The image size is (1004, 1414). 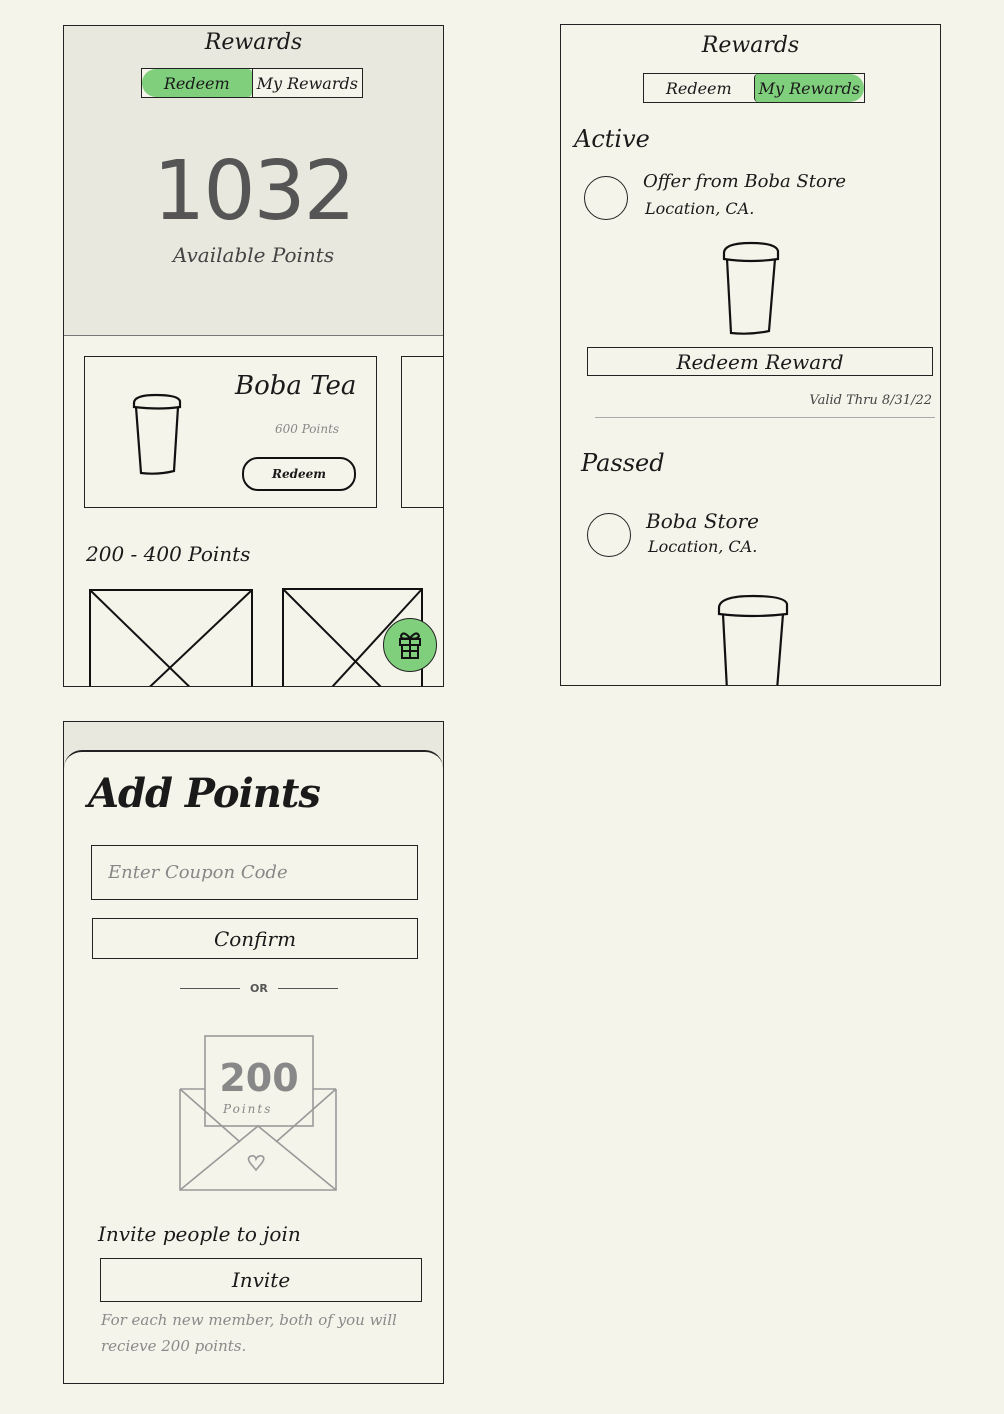 I want to click on coupon-code-input, so click(x=254, y=872).